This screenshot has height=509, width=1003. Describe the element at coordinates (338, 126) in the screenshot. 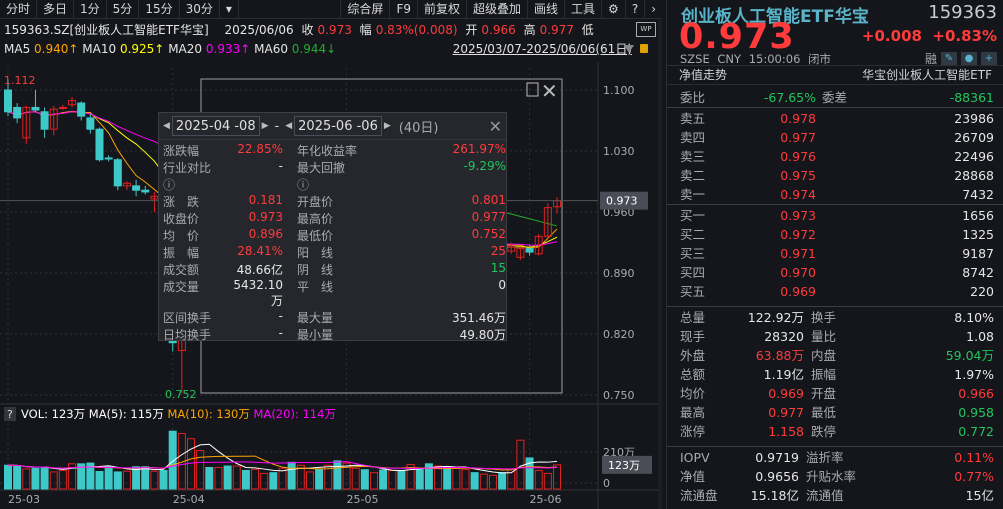

I see `end-date-input: 2025-06 -06` at that location.